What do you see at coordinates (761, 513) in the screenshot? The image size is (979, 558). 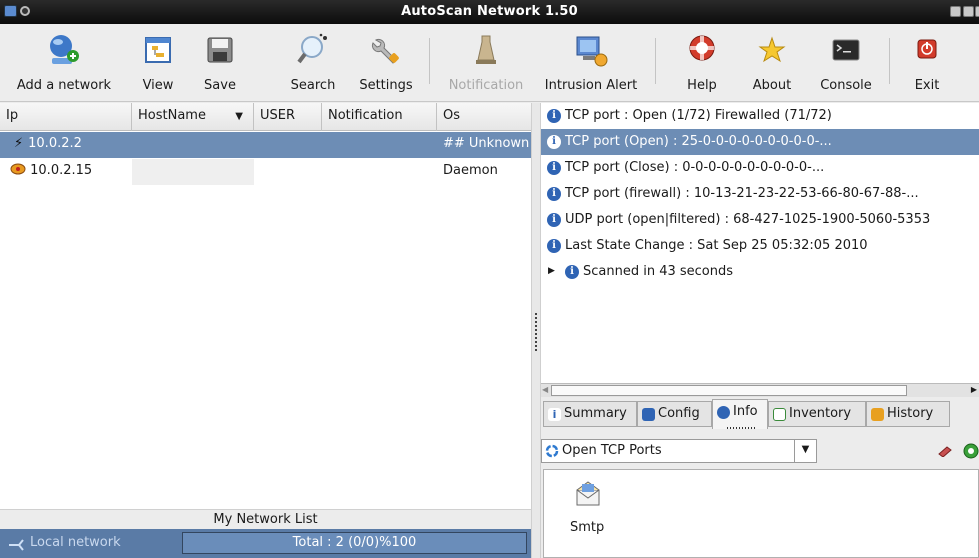 I see `ports-icon-view: Smtp` at bounding box center [761, 513].